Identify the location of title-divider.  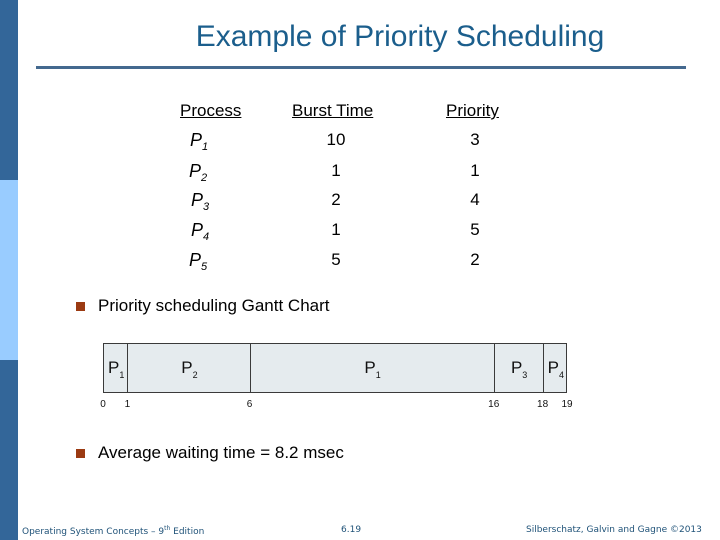
(361, 67).